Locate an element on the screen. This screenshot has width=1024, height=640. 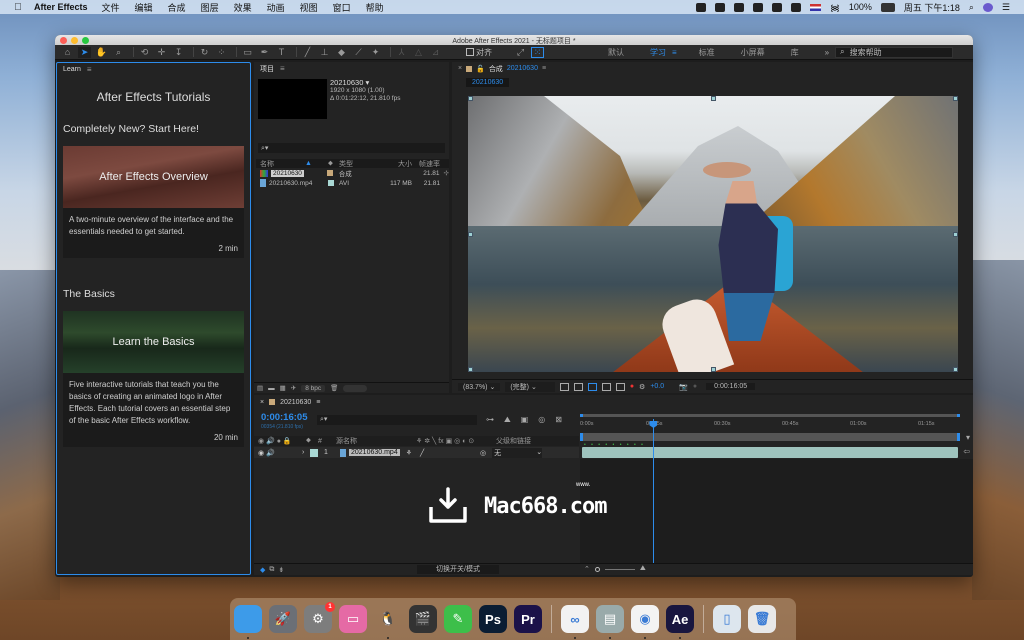
type-tool-icon: T is located at coordinates (281, 52).